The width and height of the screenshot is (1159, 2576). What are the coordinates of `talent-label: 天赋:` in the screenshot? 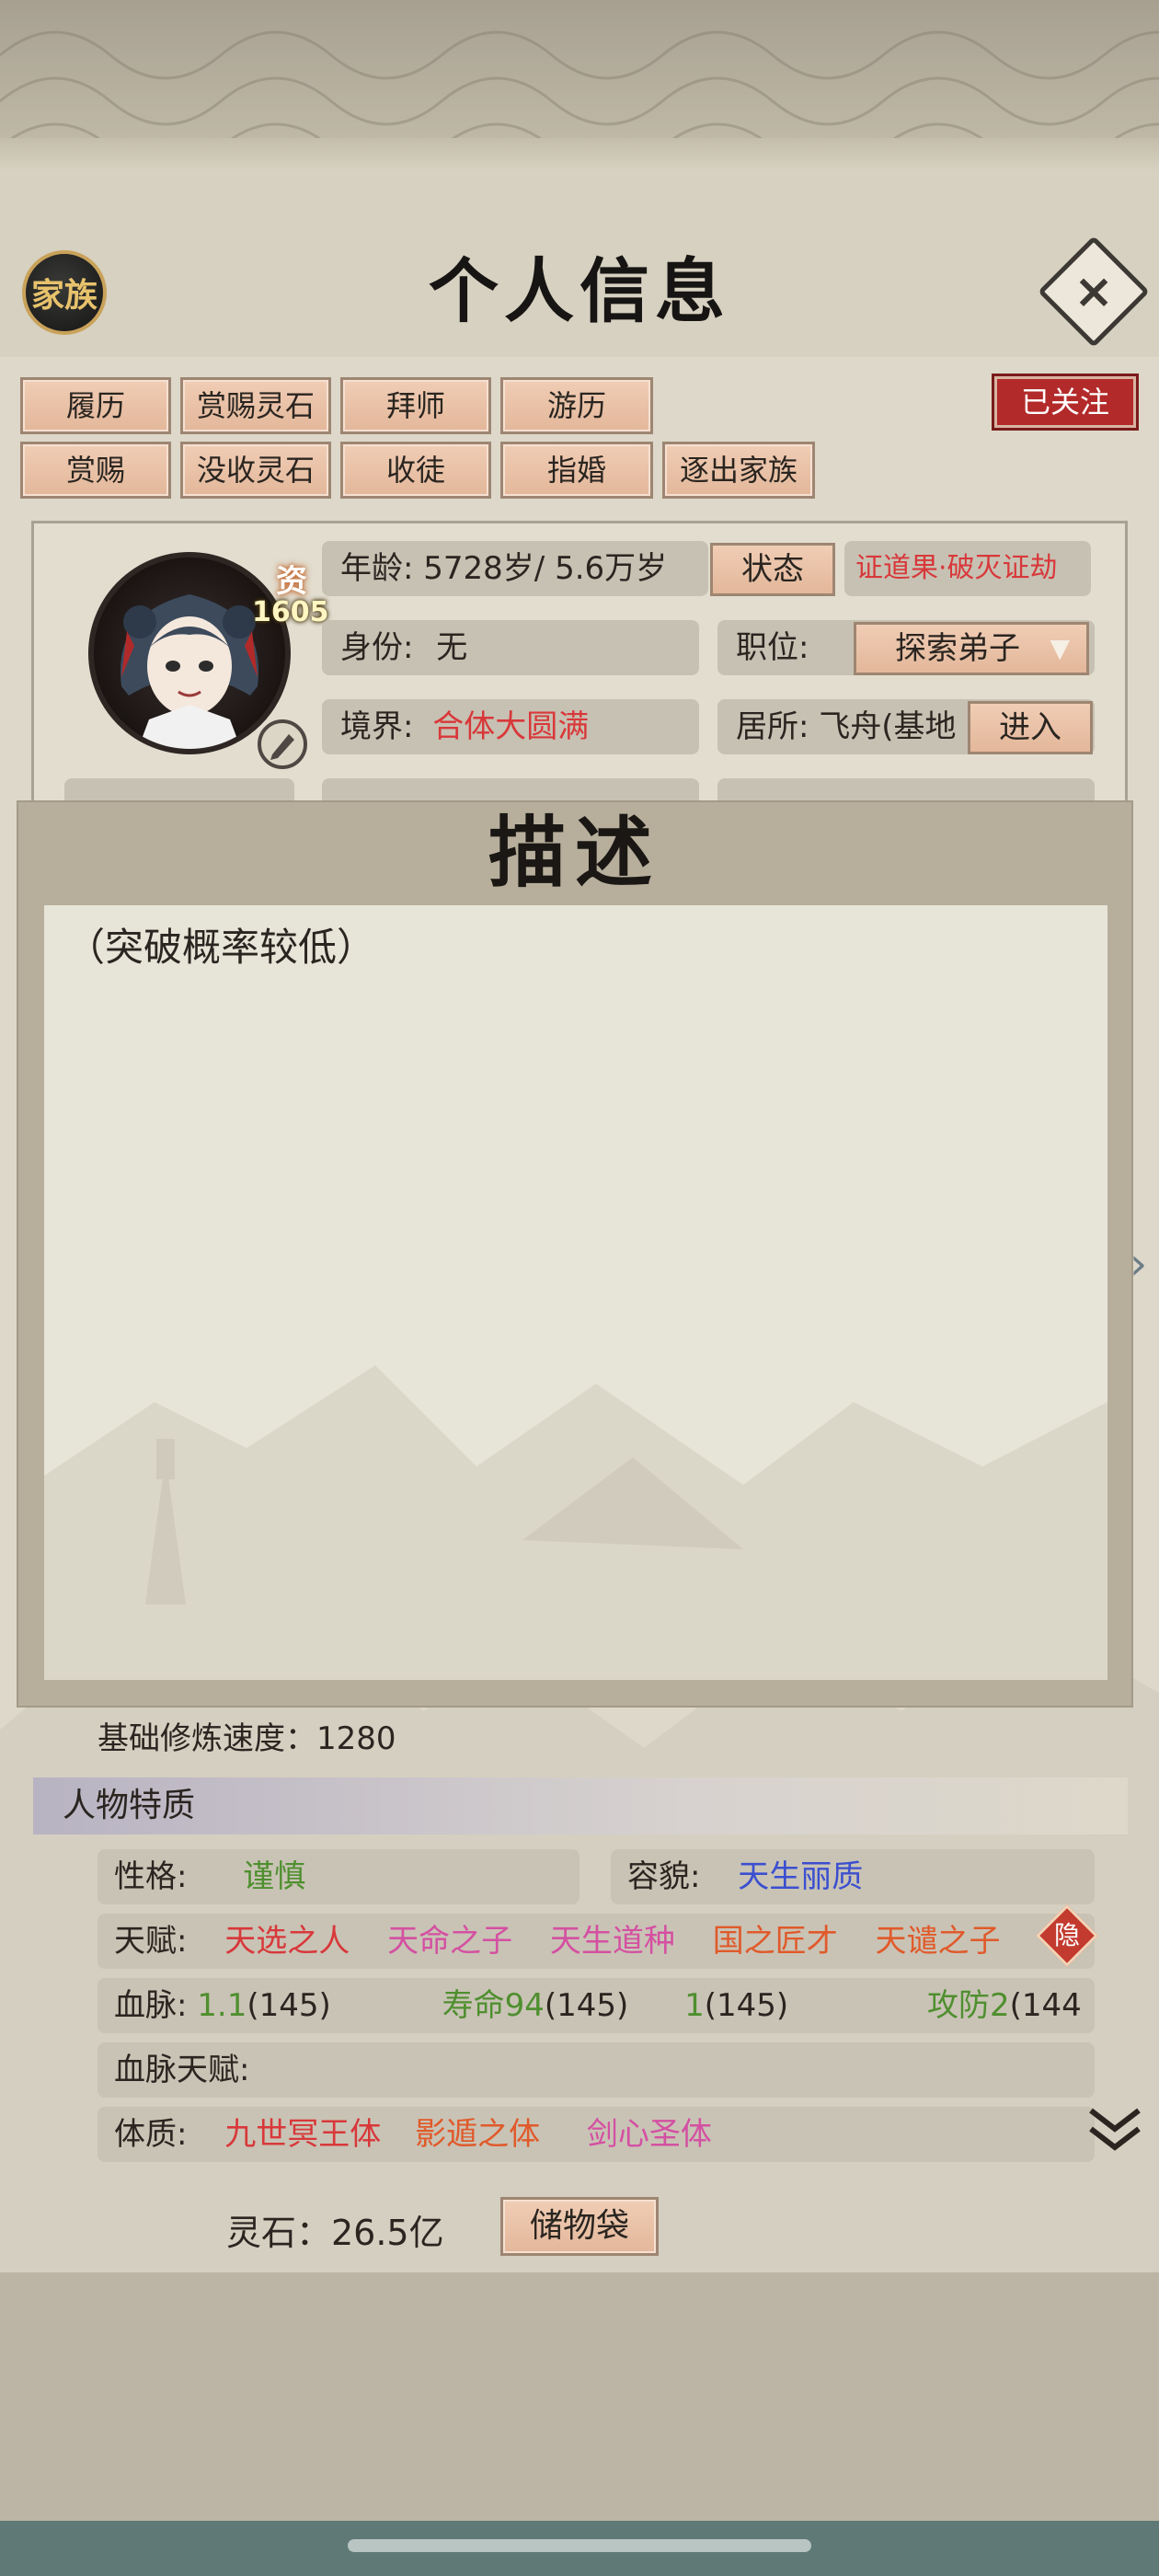 It's located at (151, 1941).